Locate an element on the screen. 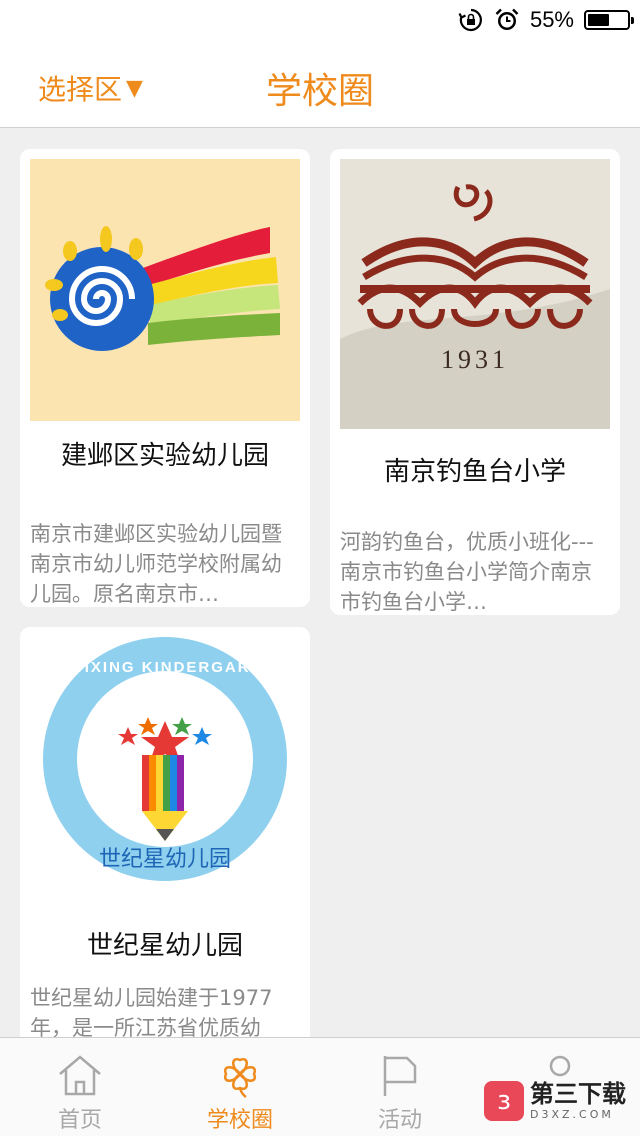 The height and width of the screenshot is (1136, 640). alarm-clock-icon is located at coordinates (507, 19).